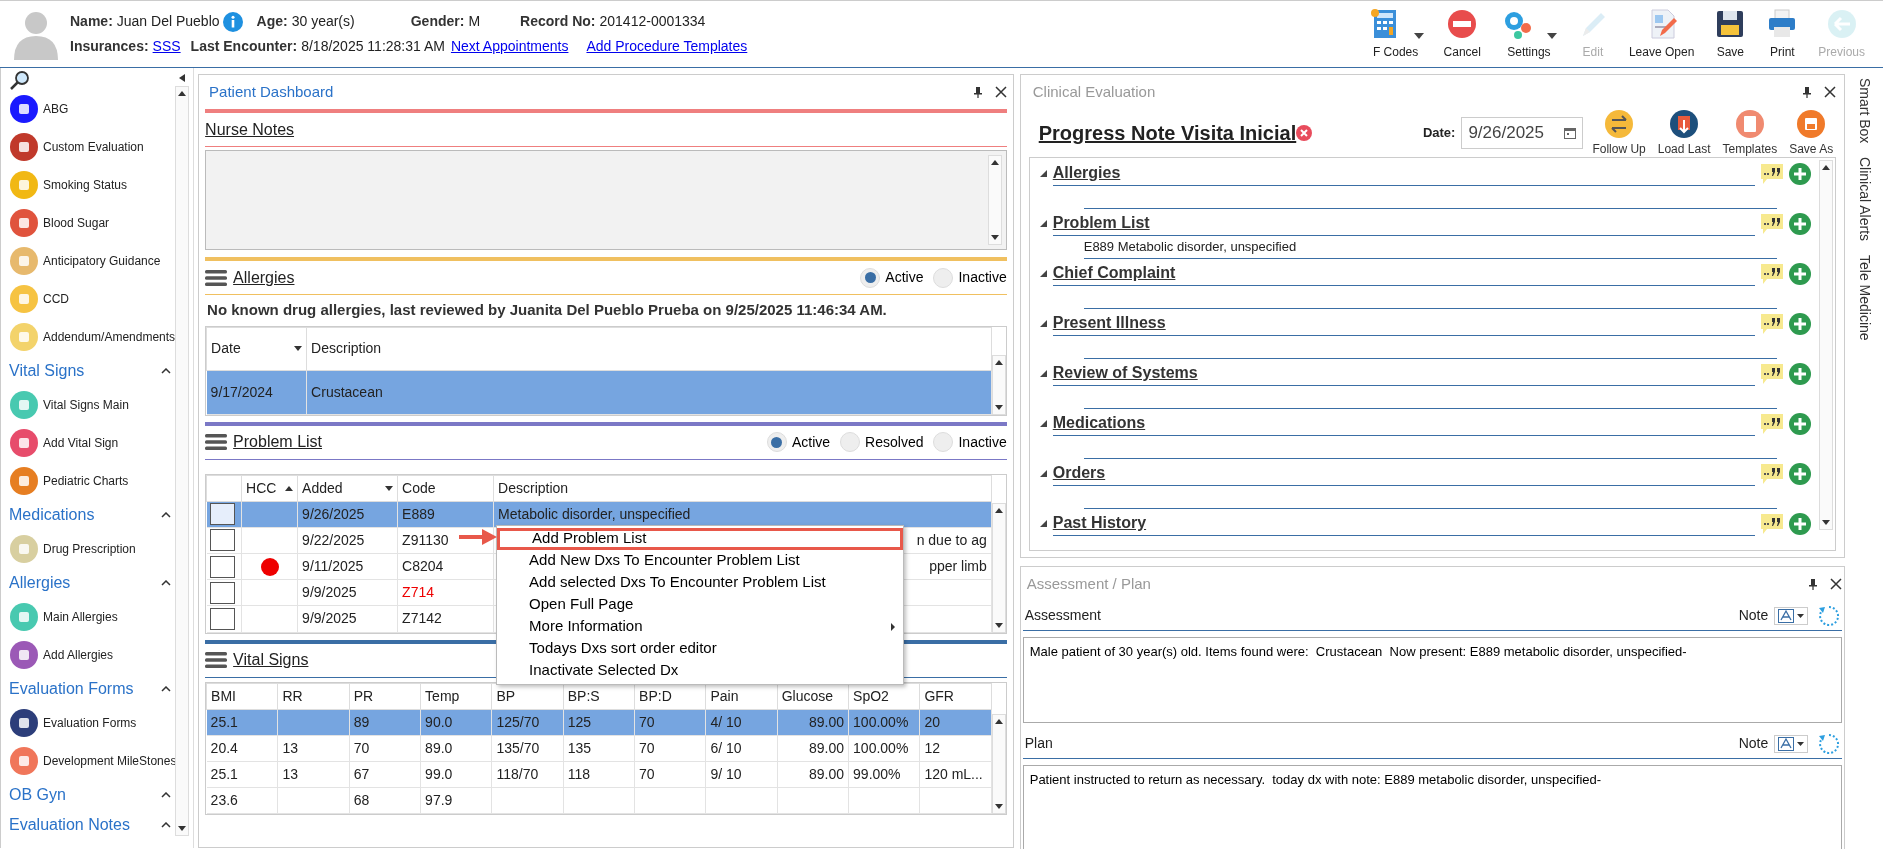 The height and width of the screenshot is (849, 1883). Describe the element at coordinates (278, 442) in the screenshot. I see `section-title: Problem List` at that location.